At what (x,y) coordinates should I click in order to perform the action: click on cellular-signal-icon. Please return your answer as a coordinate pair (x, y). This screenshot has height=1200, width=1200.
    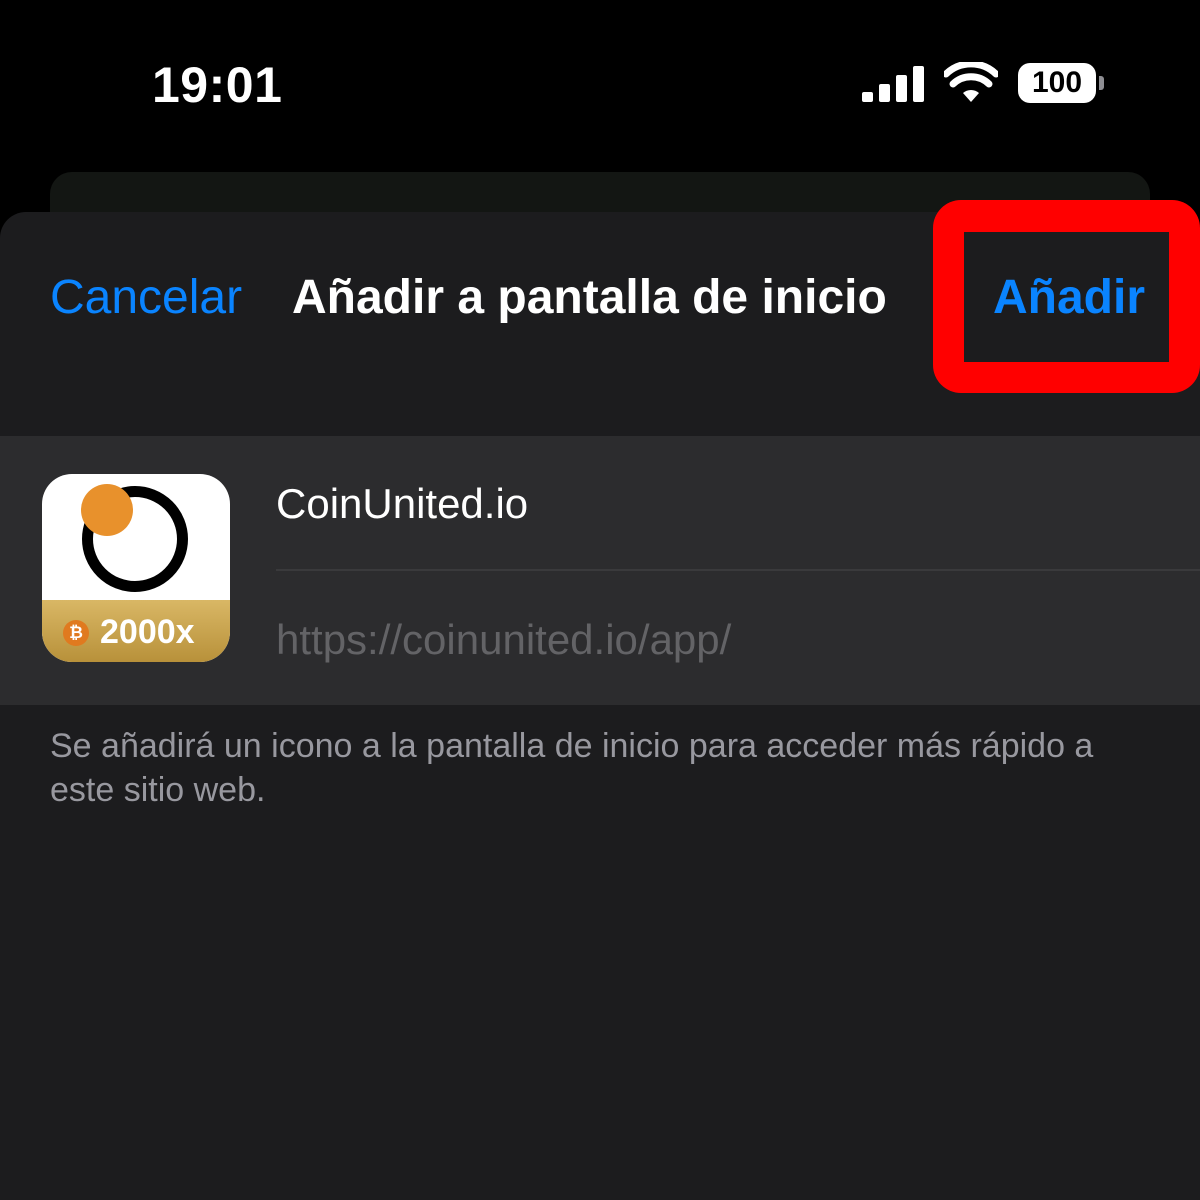
    Looking at the image, I should click on (893, 84).